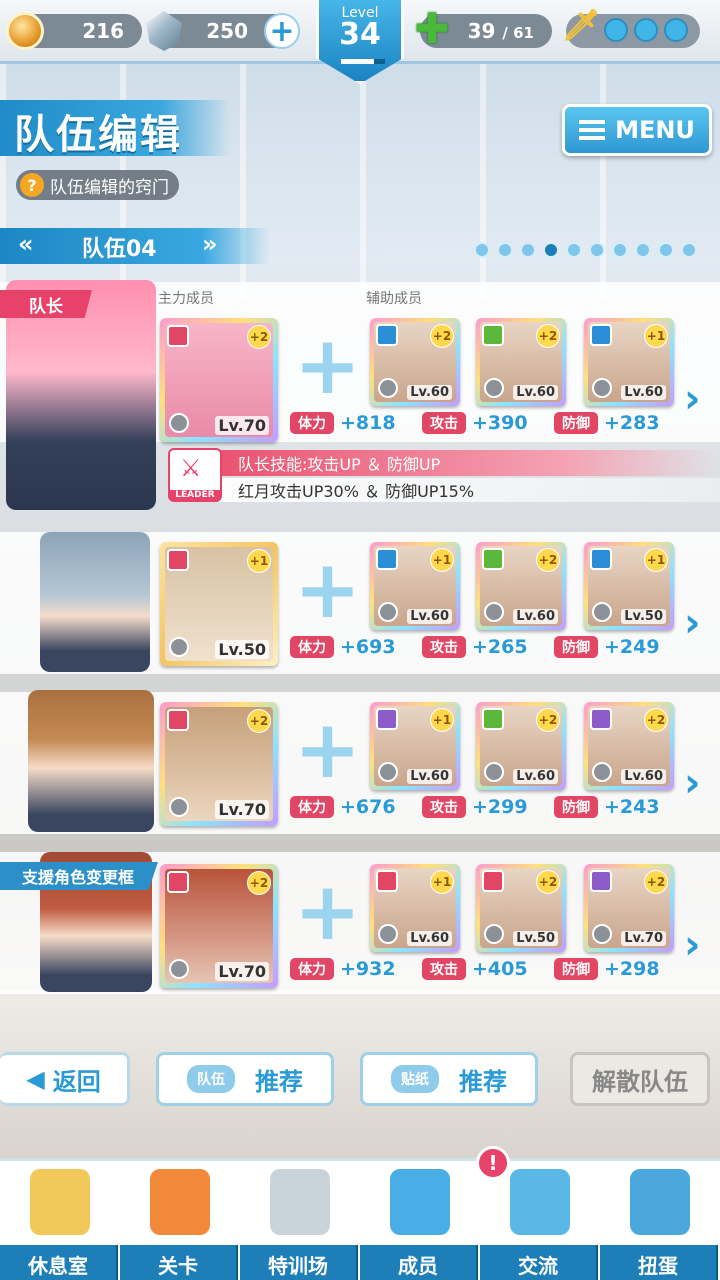  I want to click on nav-item: 成员, so click(420, 1220).